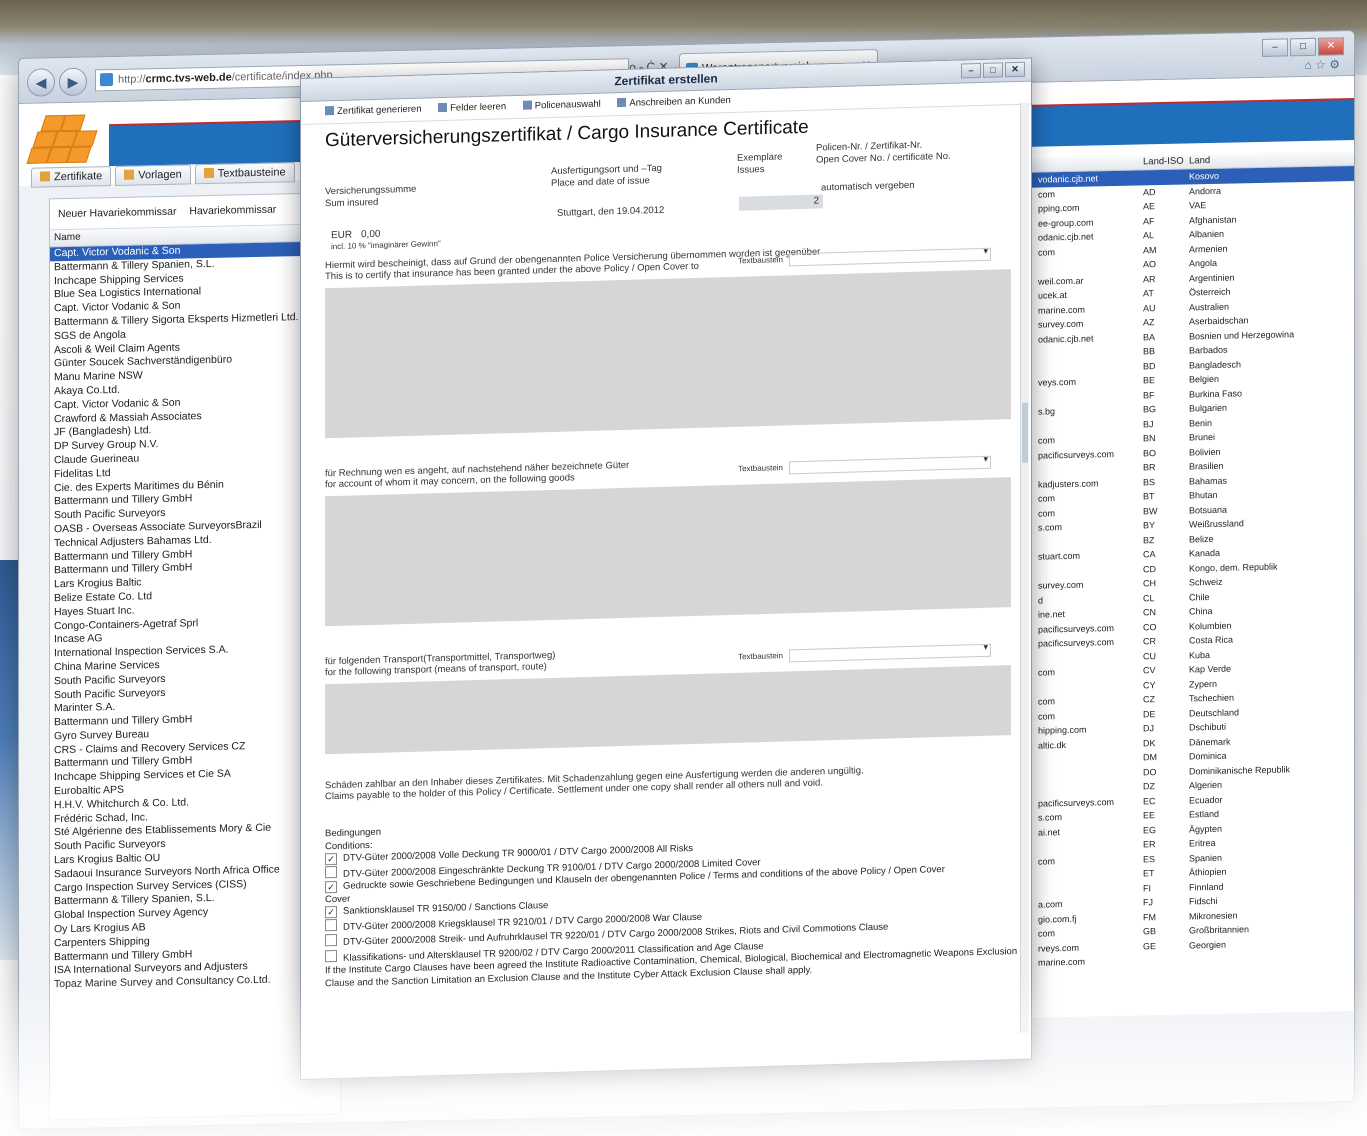 Image resolution: width=1367 pixels, height=1136 pixels. I want to click on cell-iso: CO, so click(1150, 626).